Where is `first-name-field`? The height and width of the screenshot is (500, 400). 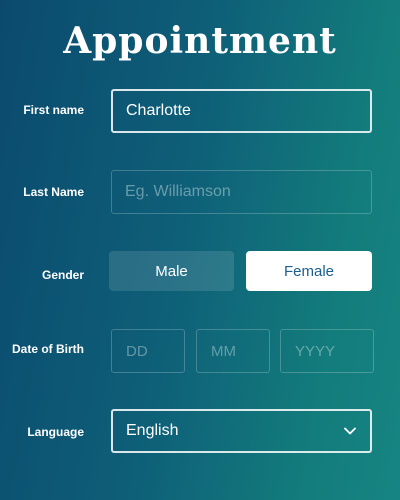 first-name-field is located at coordinates (241, 111).